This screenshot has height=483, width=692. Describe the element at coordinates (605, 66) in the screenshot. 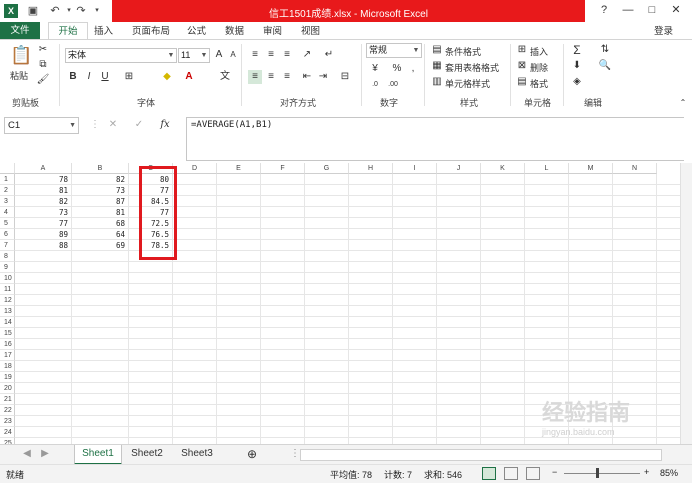

I see `find-select-icon: 🔍` at that location.